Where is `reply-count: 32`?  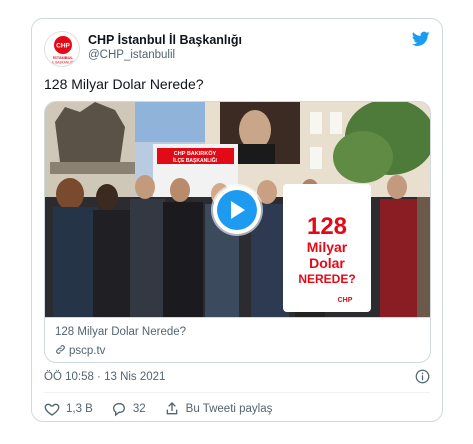 reply-count: 32 is located at coordinates (139, 409).